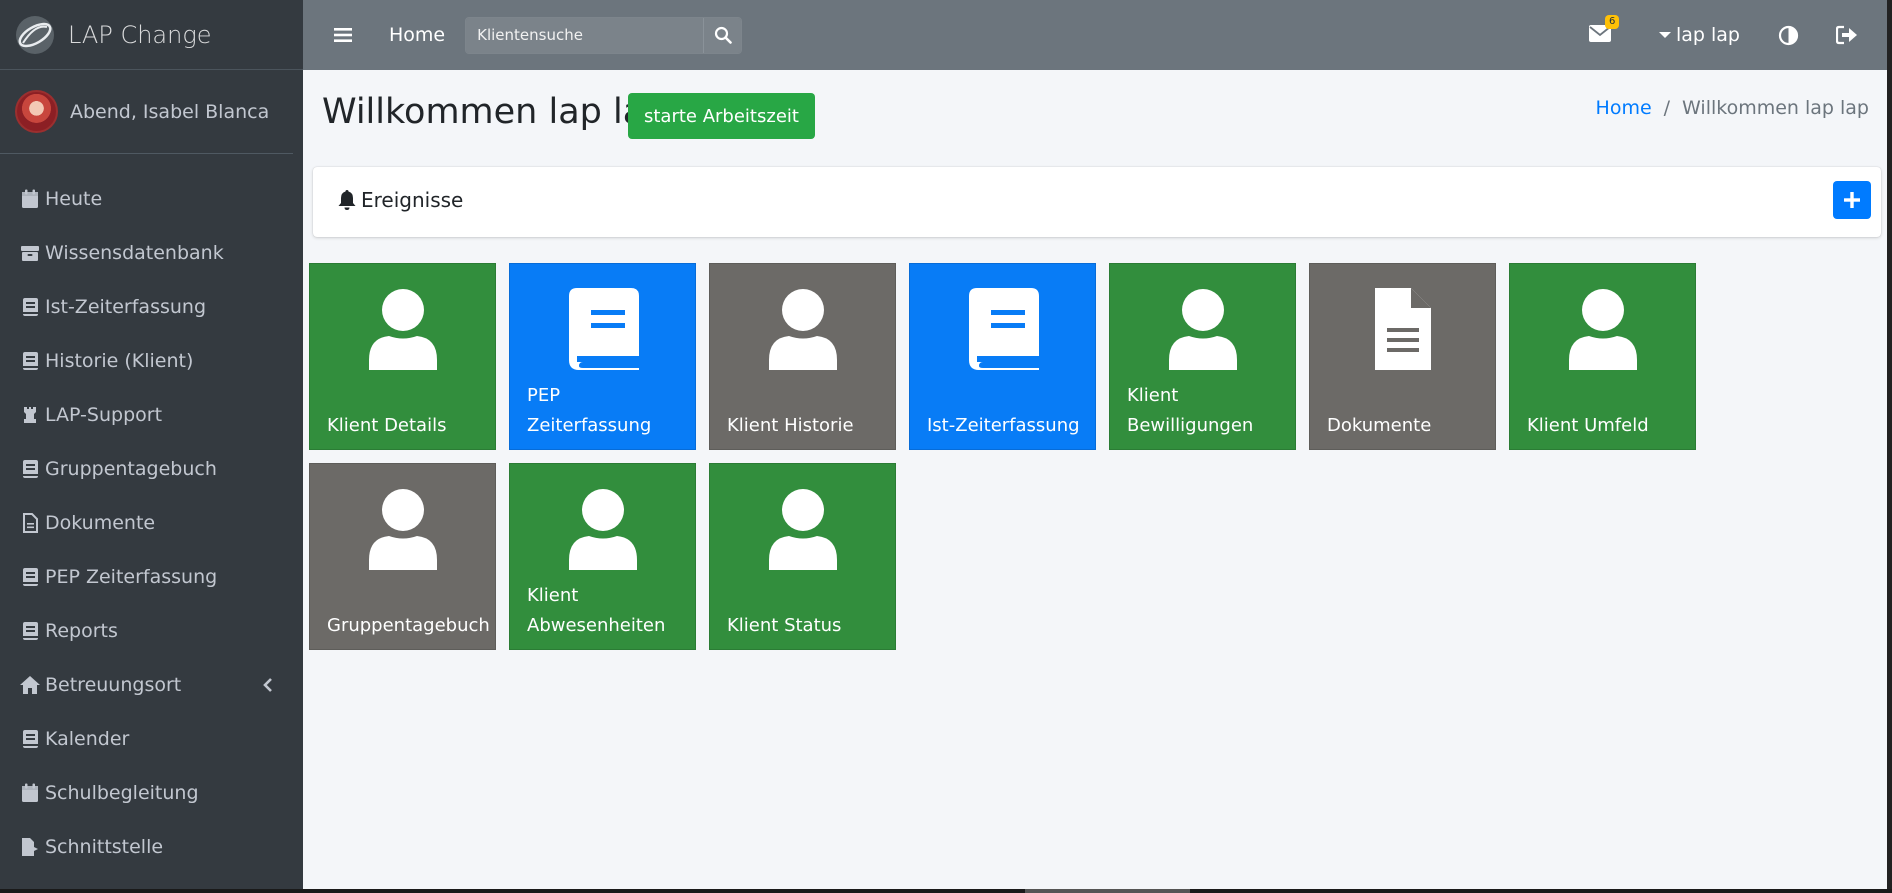 The height and width of the screenshot is (893, 1892). I want to click on sidebar-item-heute: Heute, so click(151, 199).